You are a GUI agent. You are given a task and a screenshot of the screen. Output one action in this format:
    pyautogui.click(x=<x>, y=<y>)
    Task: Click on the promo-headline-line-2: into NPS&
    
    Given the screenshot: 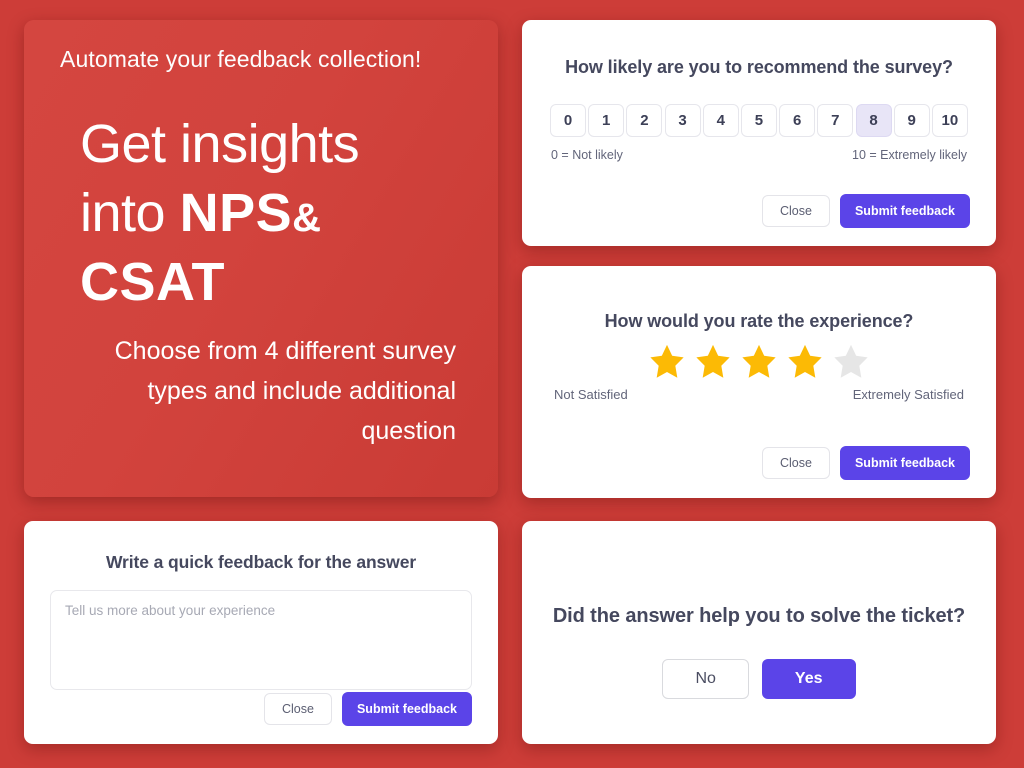 What is the action you would take?
    pyautogui.click(x=277, y=213)
    